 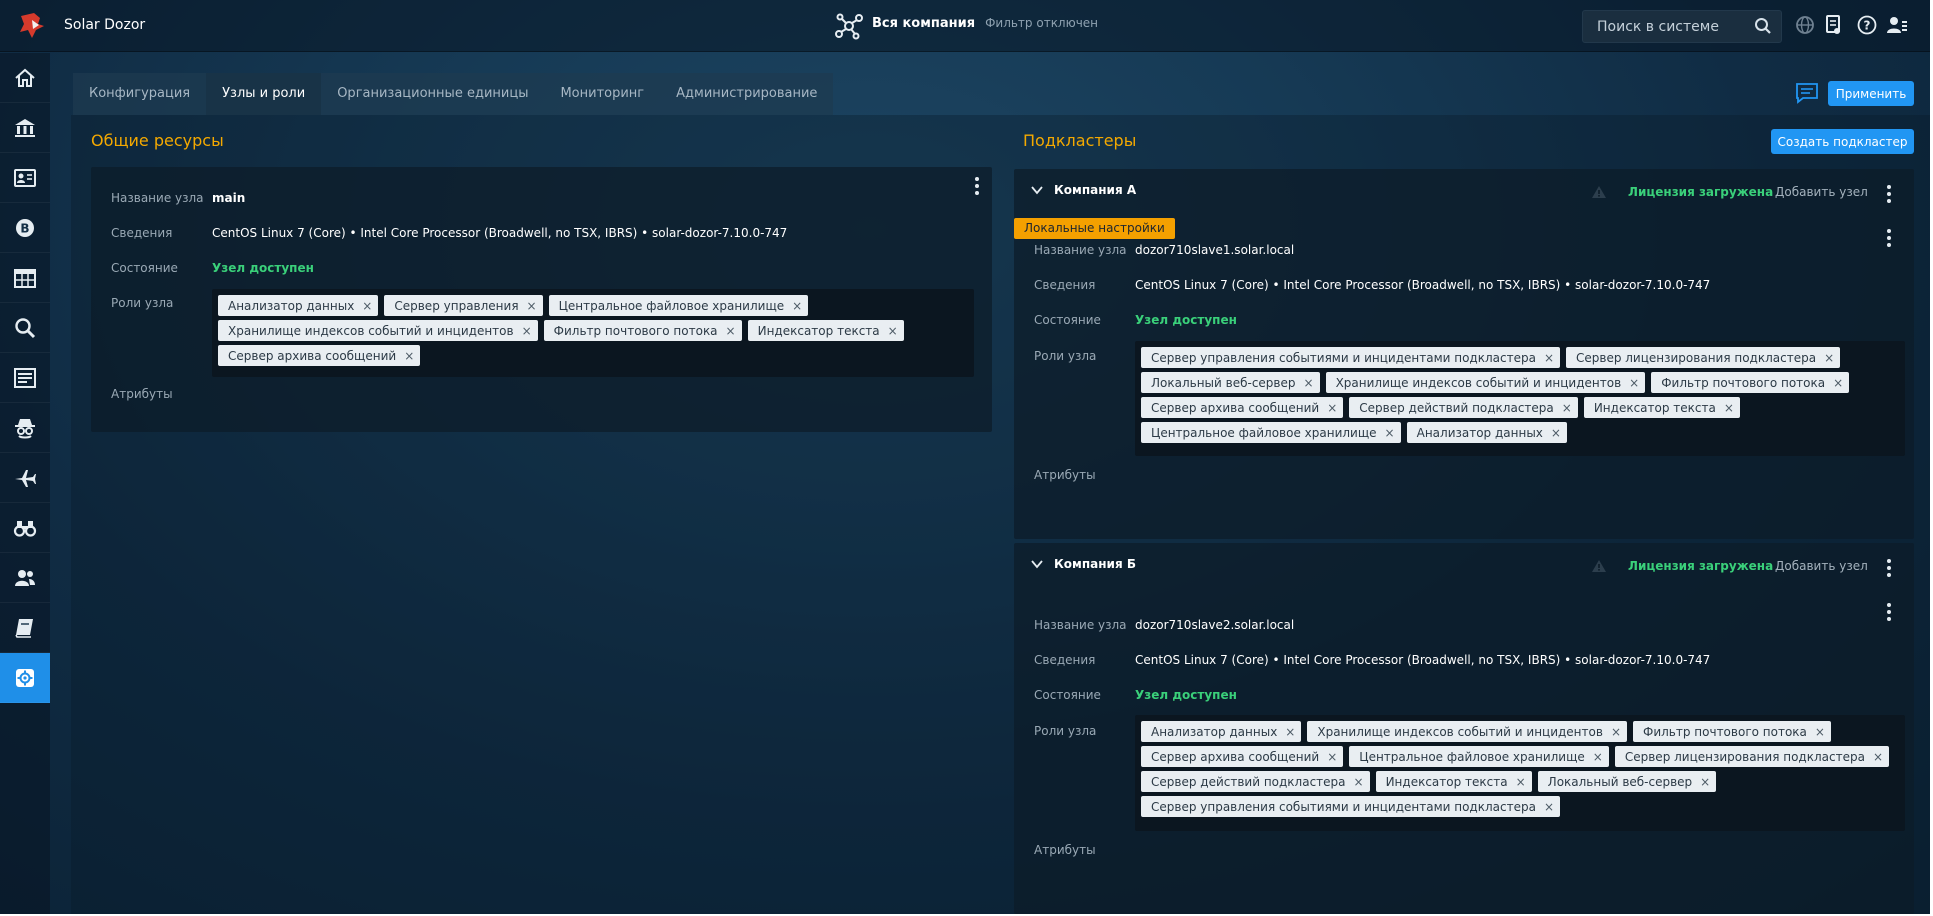 I want to click on role-chip: Центральное файловое хранилище ×, so click(x=678, y=305).